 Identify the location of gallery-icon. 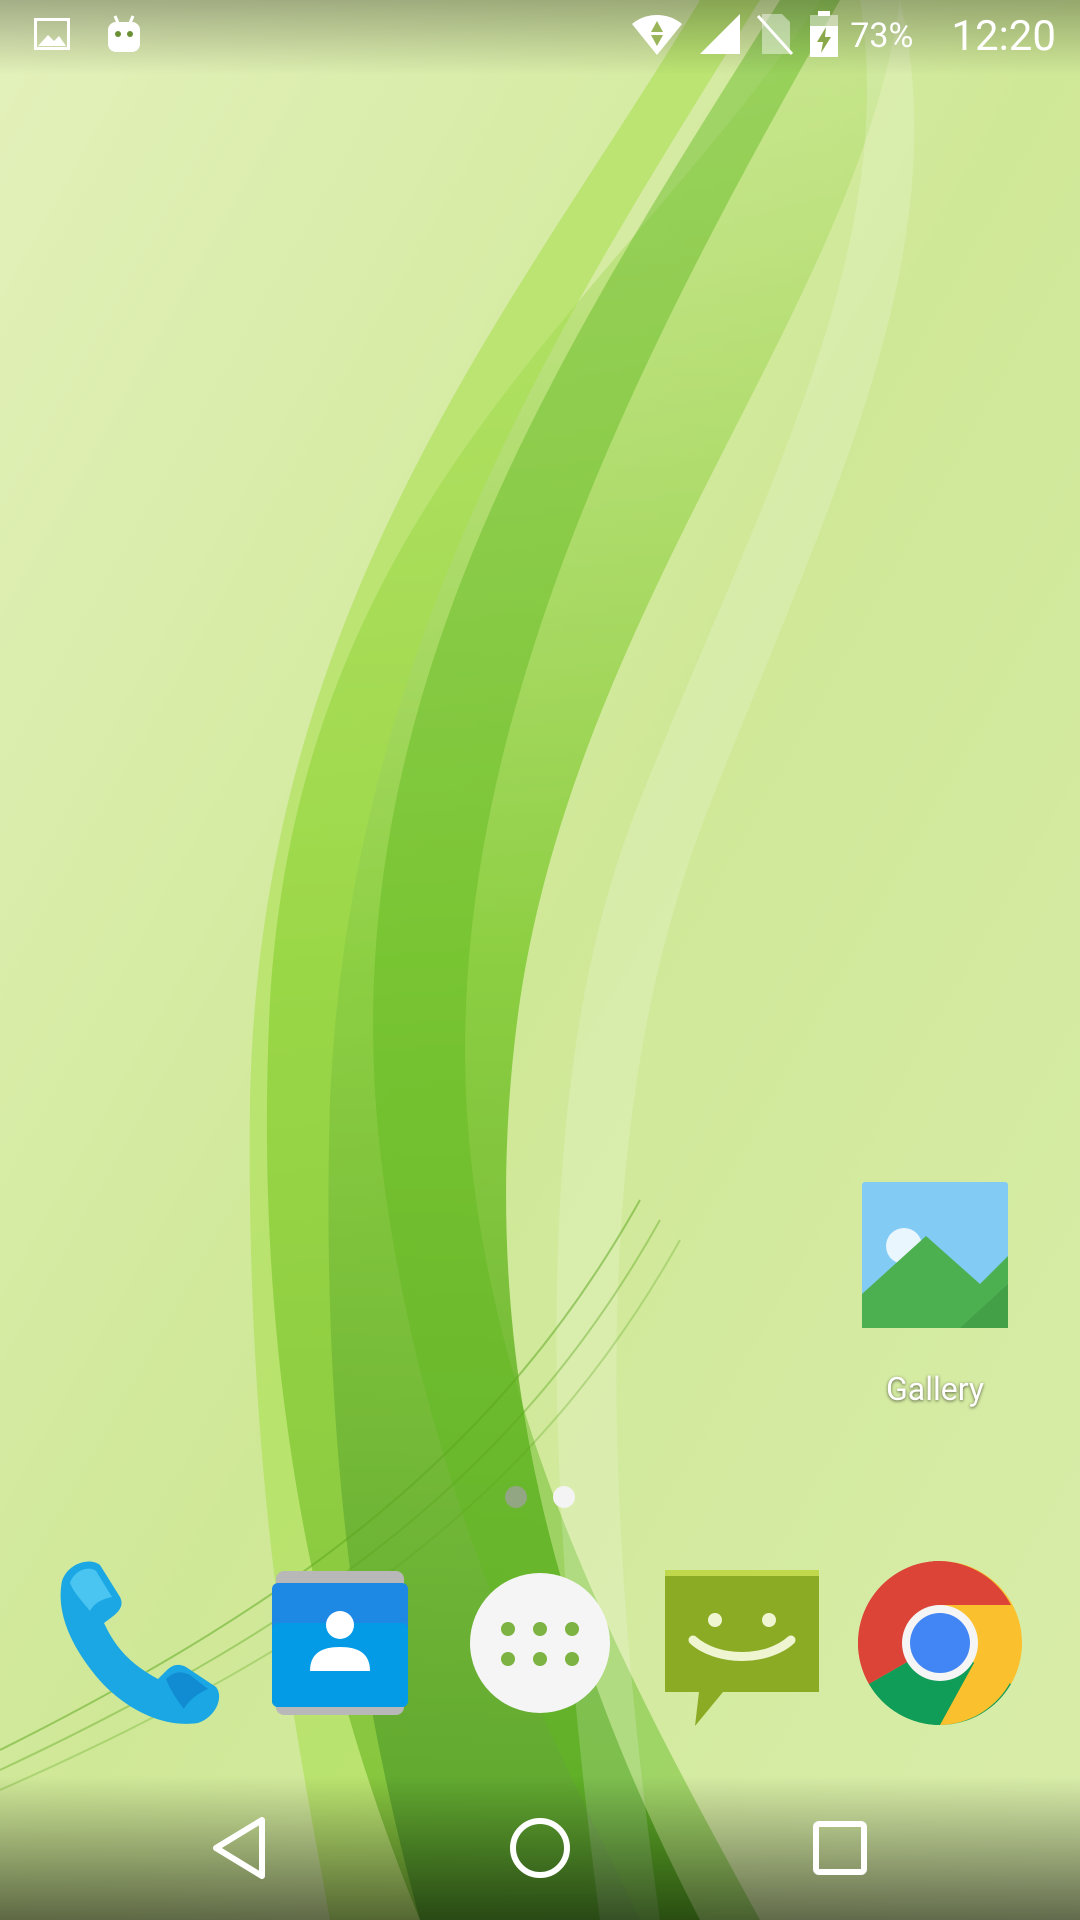
(935, 1257).